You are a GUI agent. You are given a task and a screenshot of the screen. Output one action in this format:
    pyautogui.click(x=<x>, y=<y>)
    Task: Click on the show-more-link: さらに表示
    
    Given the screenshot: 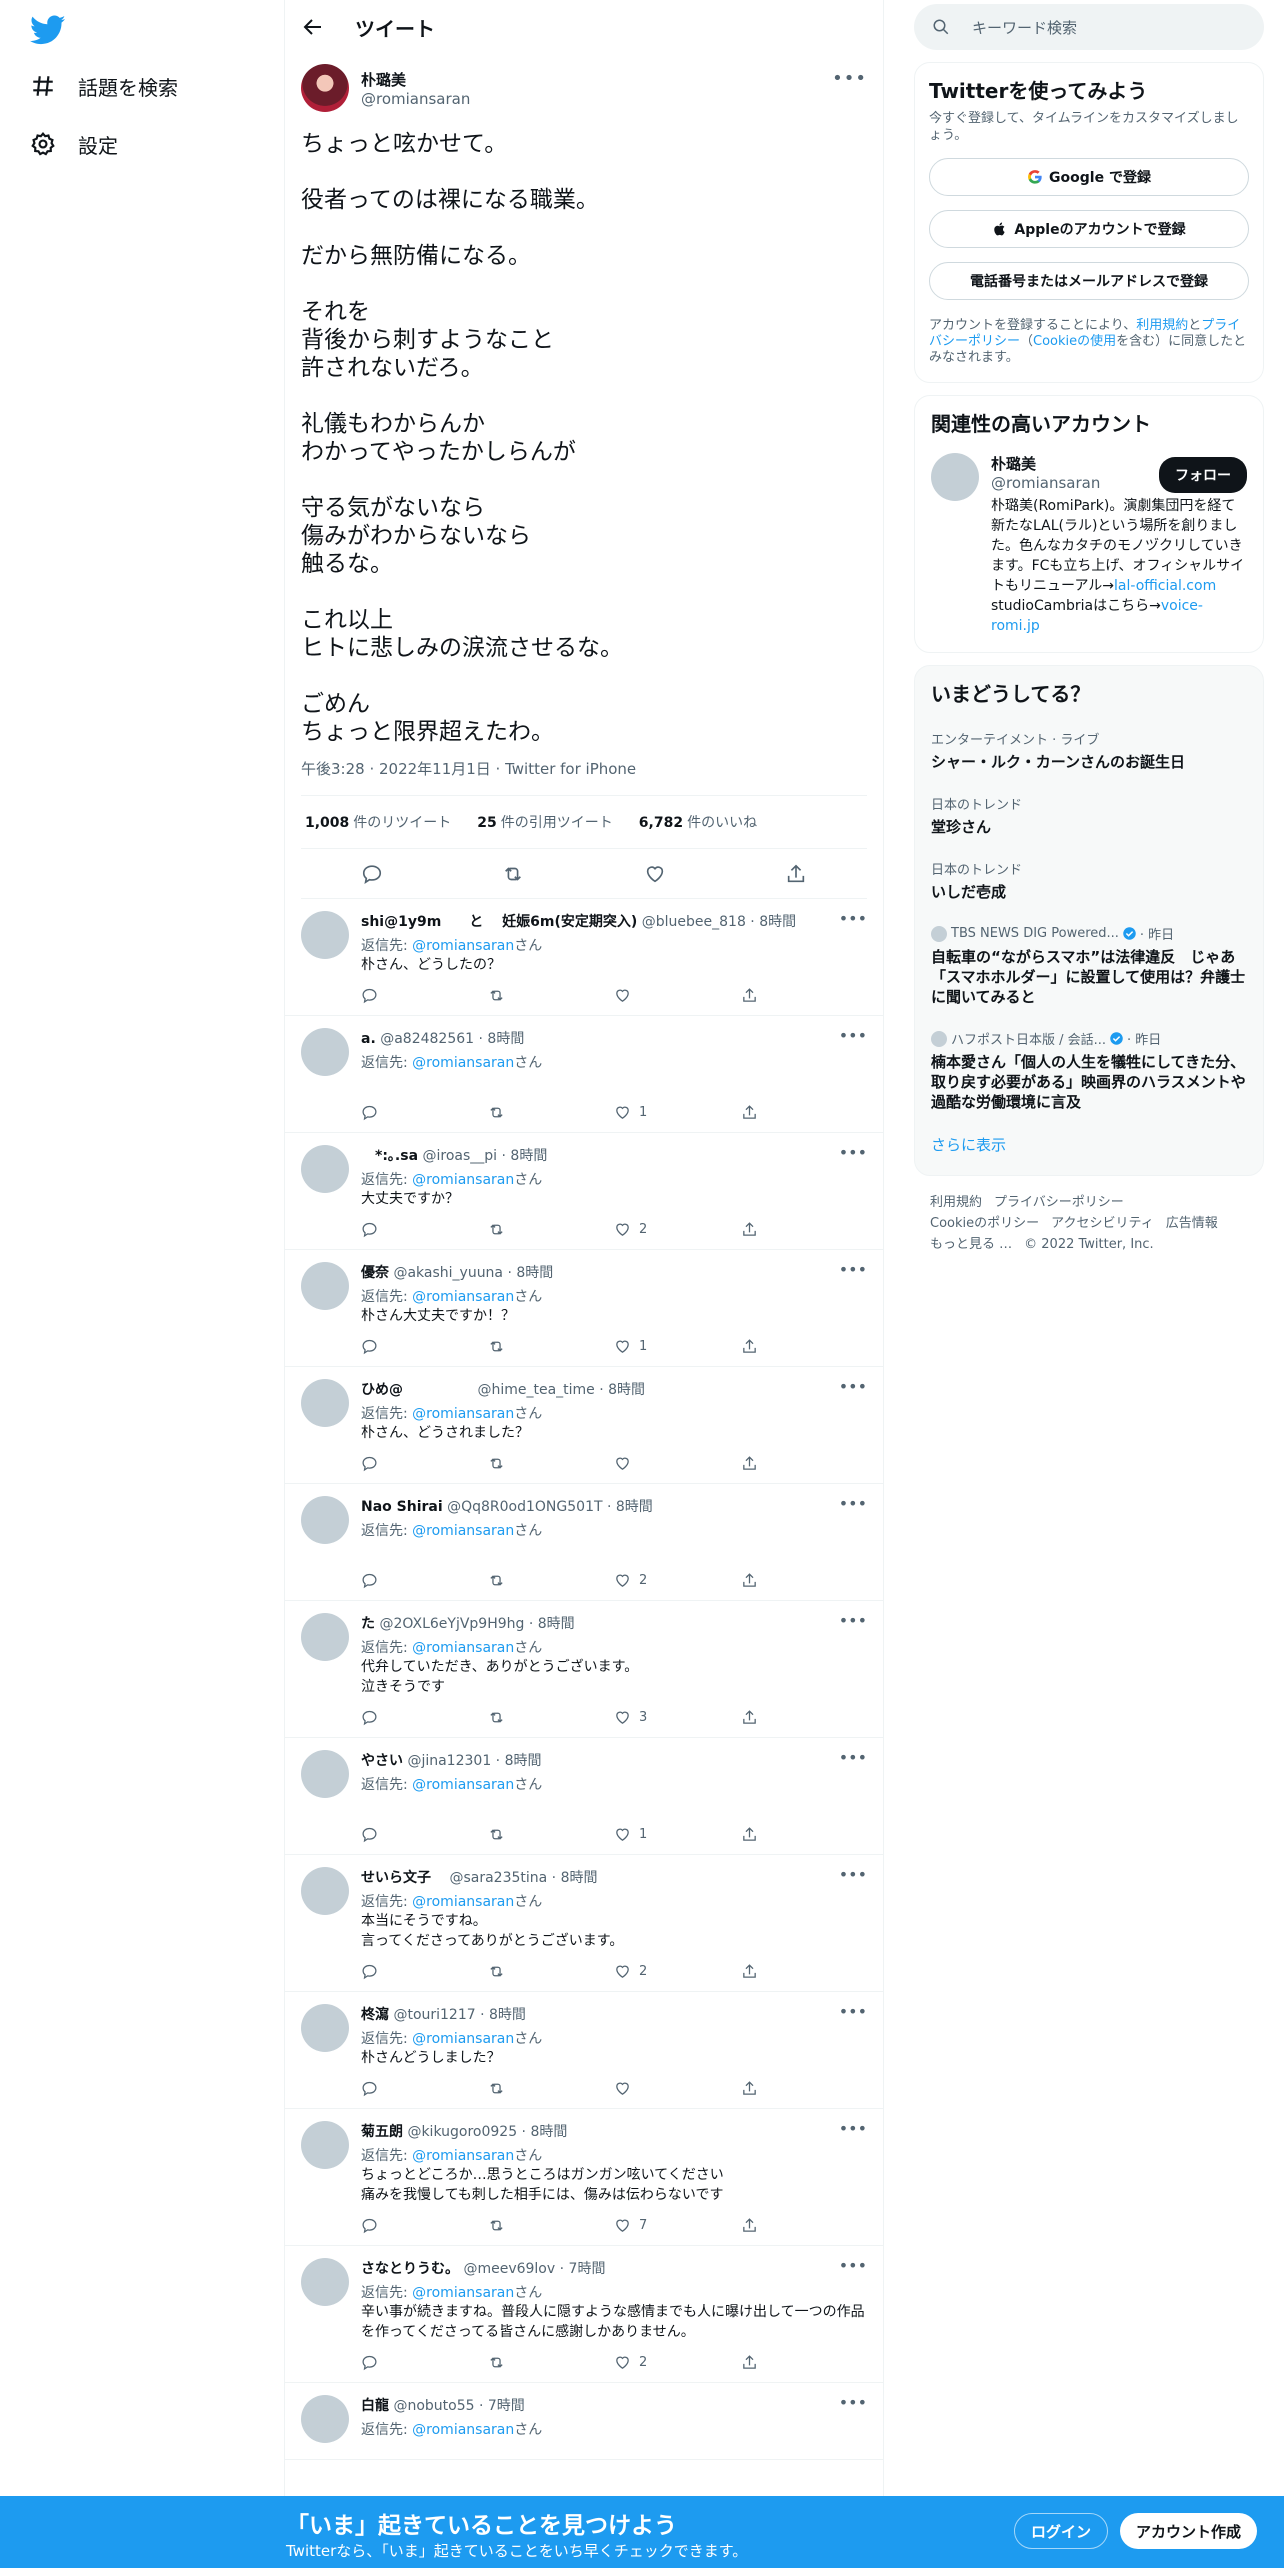 What is the action you would take?
    pyautogui.click(x=1089, y=1144)
    